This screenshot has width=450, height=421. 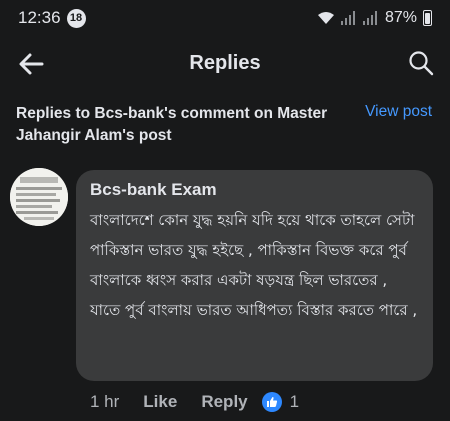 I want to click on page-title: Replies, so click(x=225, y=63).